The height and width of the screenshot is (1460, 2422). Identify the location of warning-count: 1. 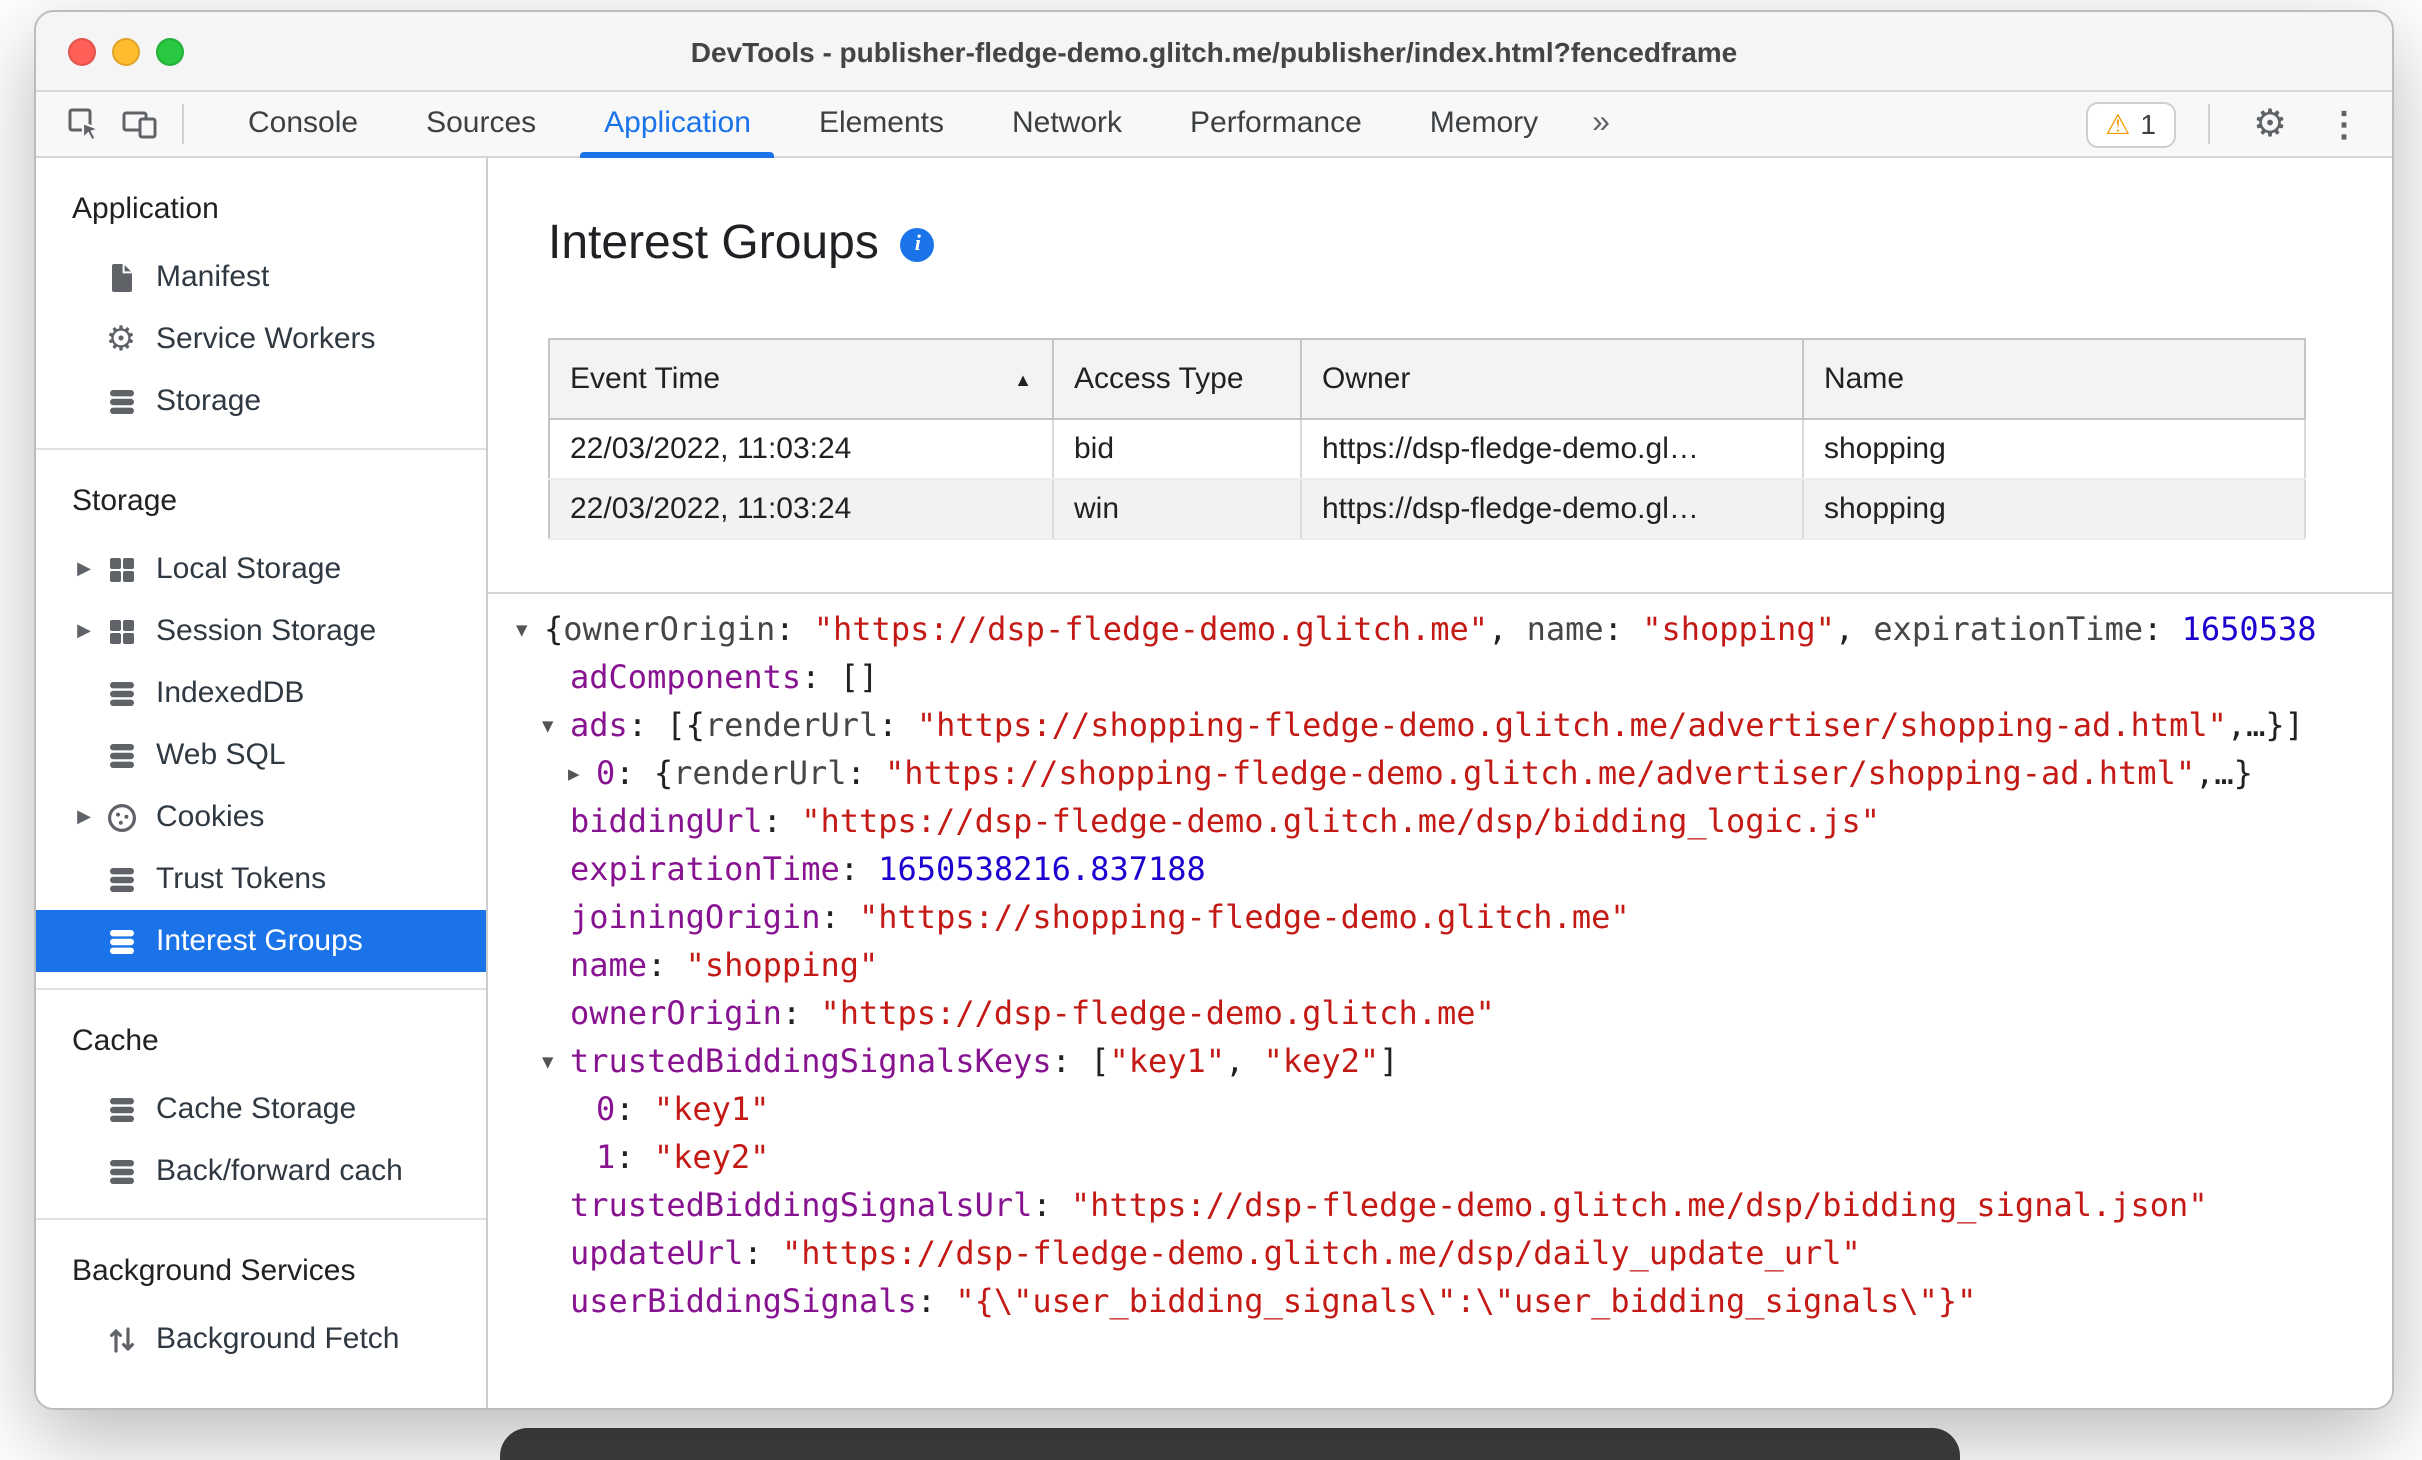
(2148, 124).